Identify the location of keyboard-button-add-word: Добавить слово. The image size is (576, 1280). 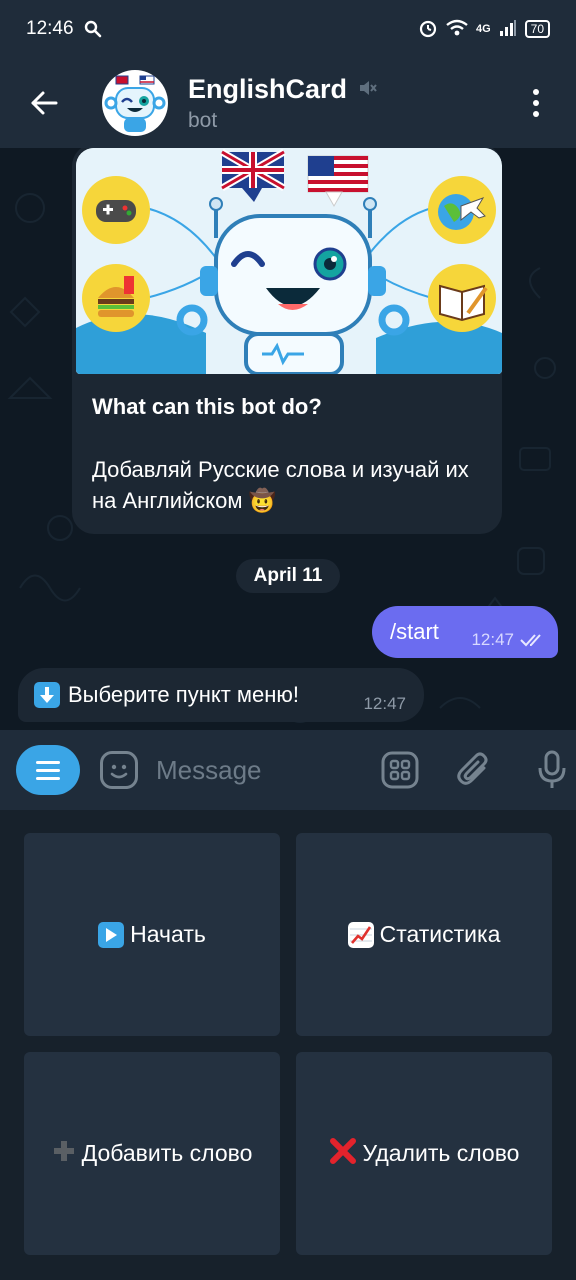
(152, 1153).